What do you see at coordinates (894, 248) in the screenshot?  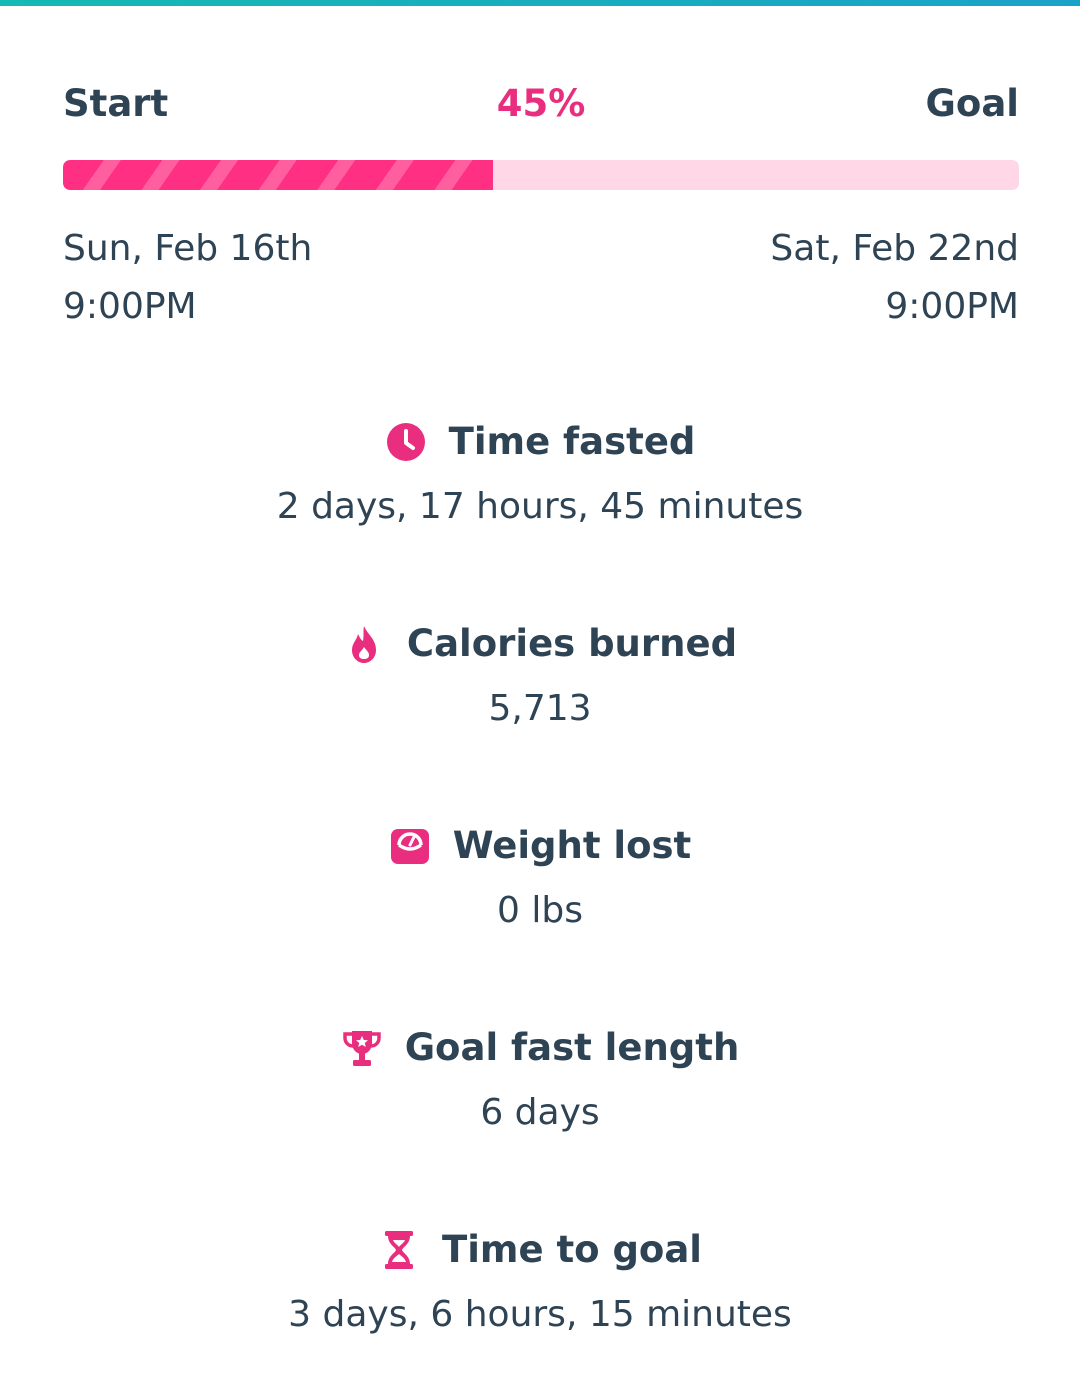 I see `goal-date: Sat, Feb 22nd` at bounding box center [894, 248].